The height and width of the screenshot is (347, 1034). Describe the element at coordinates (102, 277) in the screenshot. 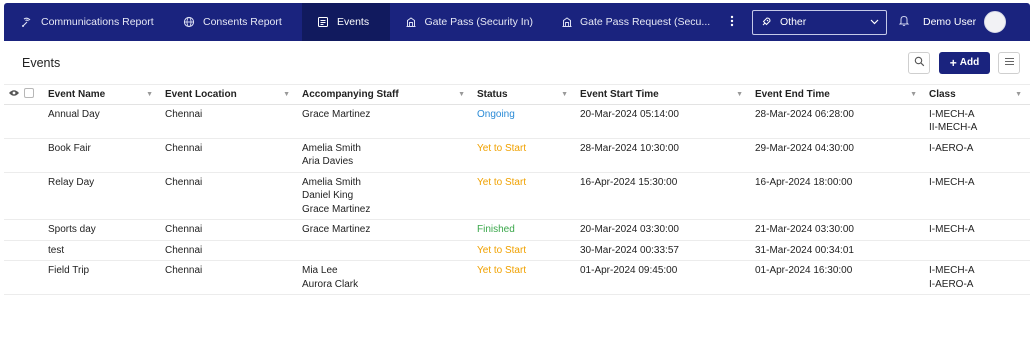

I see `event-name-cell: Field Trip` at that location.